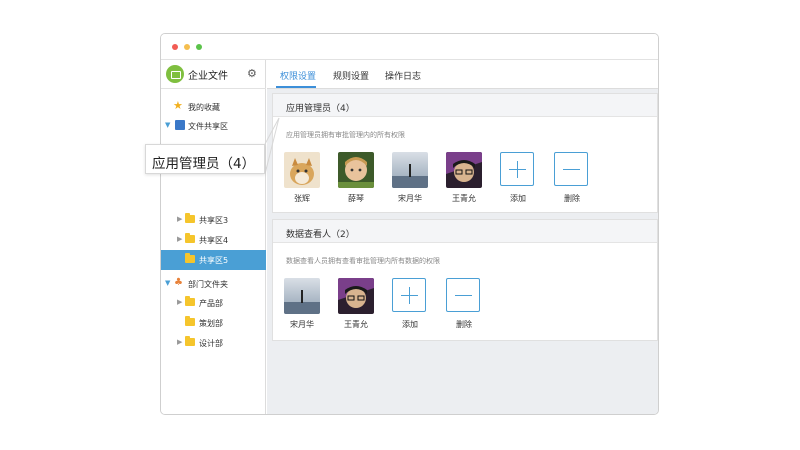 The width and height of the screenshot is (800, 450). What do you see at coordinates (272, 146) in the screenshot?
I see `callout-pointer` at bounding box center [272, 146].